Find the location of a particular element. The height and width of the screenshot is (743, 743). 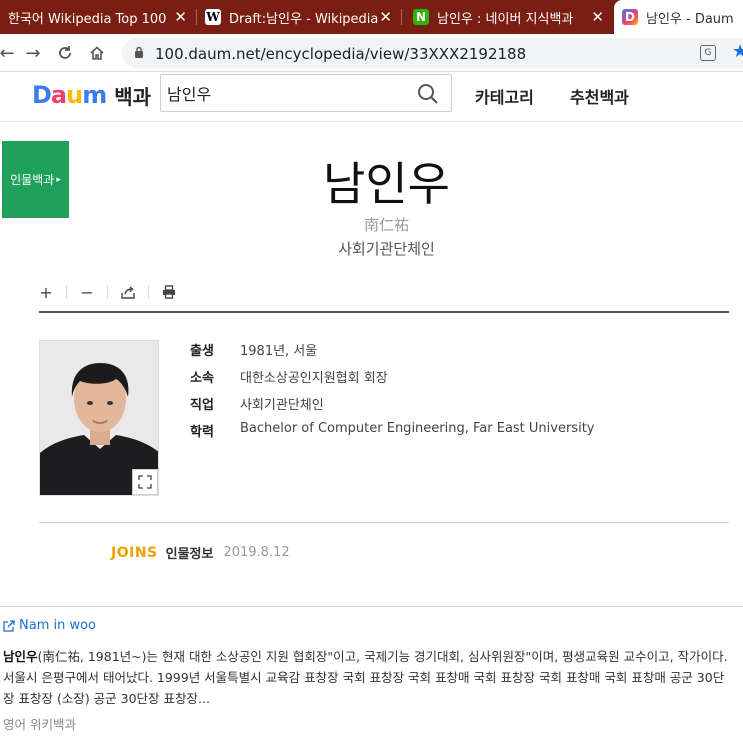

search-input is located at coordinates (287, 93).